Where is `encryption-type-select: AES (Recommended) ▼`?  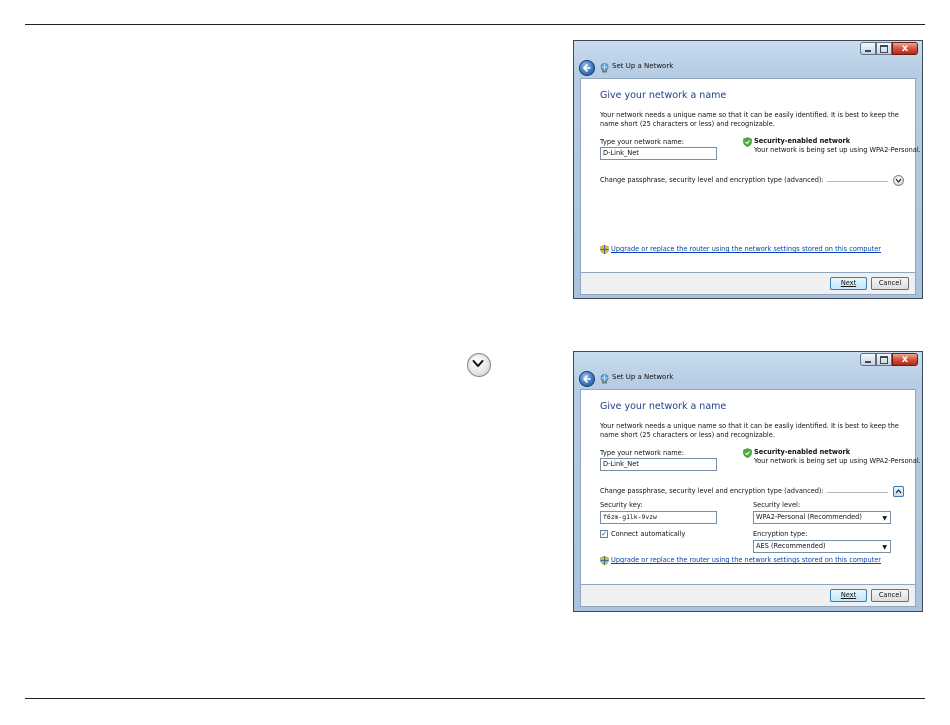 encryption-type-select: AES (Recommended) ▼ is located at coordinates (822, 546).